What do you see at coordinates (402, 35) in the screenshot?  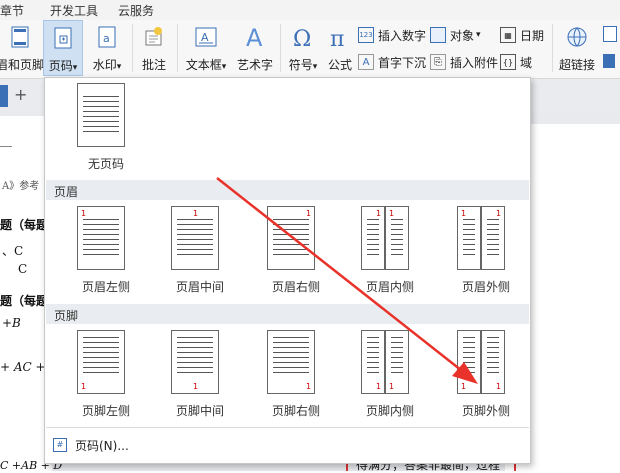 I see `insert-number-label: 插入数字` at bounding box center [402, 35].